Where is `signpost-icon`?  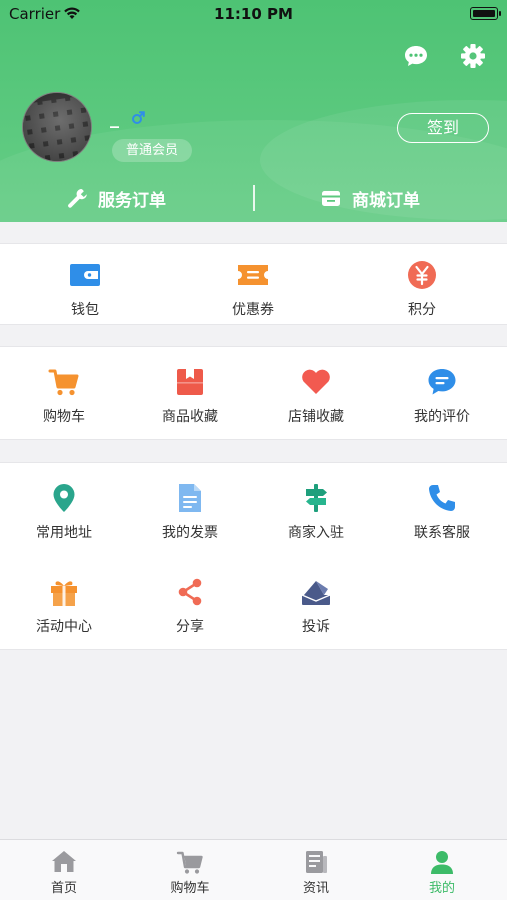 signpost-icon is located at coordinates (316, 498).